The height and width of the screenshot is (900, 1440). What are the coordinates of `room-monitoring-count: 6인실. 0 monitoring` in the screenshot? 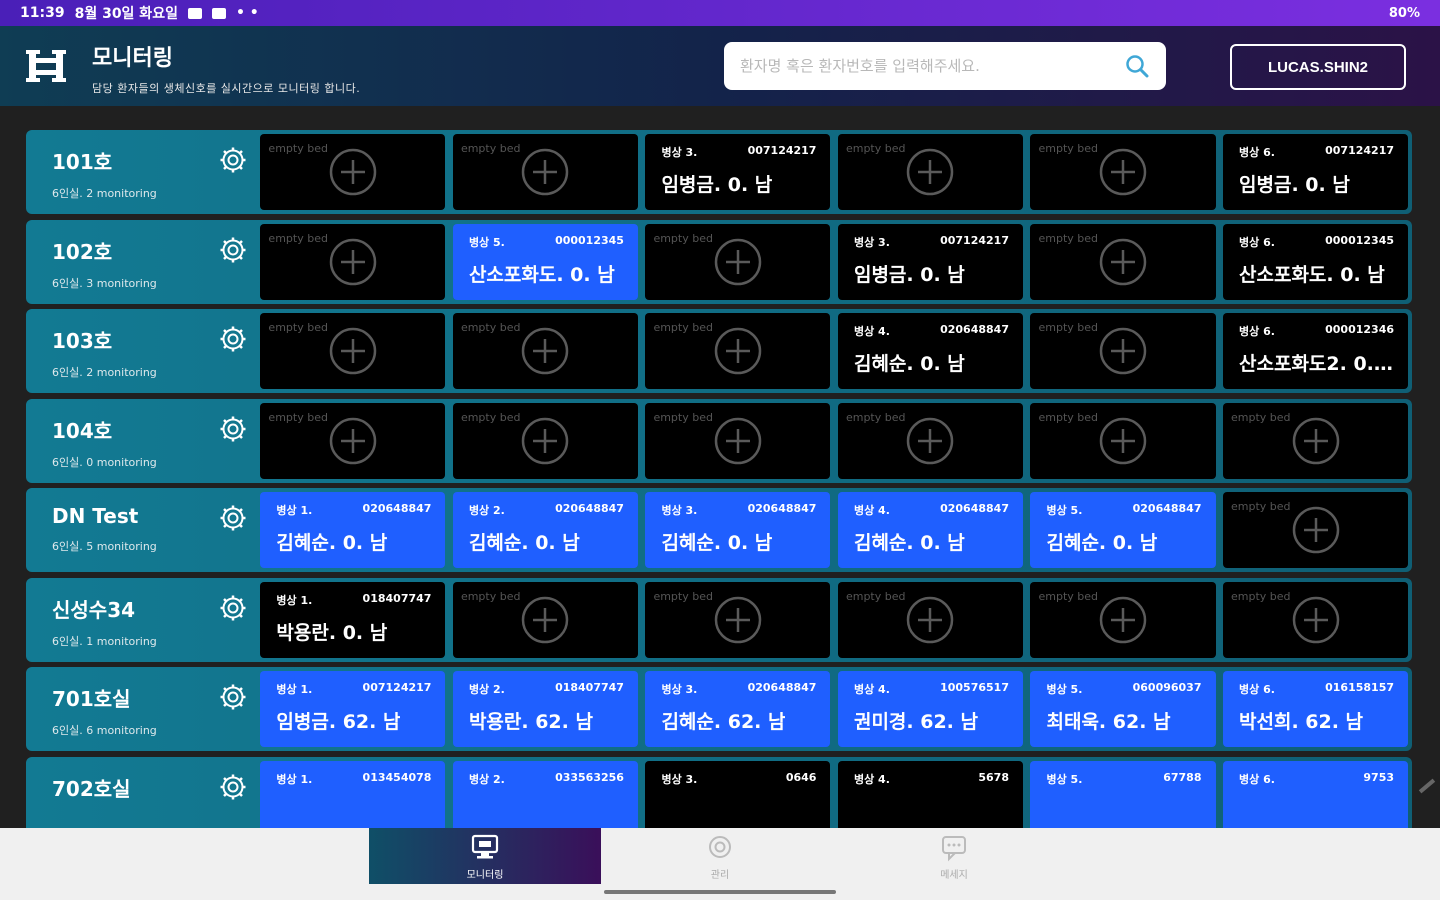 It's located at (104, 462).